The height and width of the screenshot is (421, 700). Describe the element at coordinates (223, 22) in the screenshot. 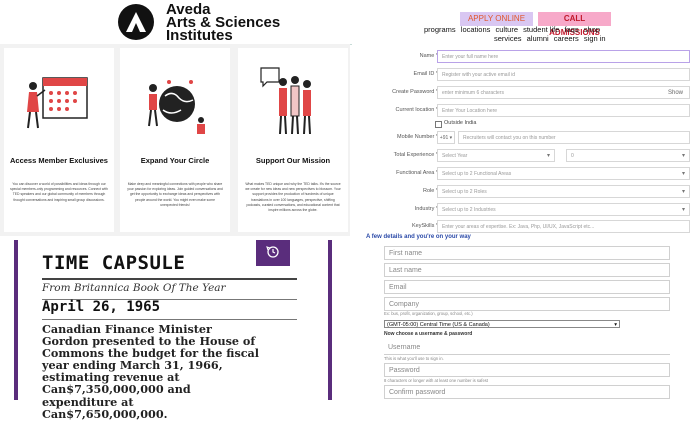

I see `brand-name: Aveda Arts & Sciences Institutes` at that location.